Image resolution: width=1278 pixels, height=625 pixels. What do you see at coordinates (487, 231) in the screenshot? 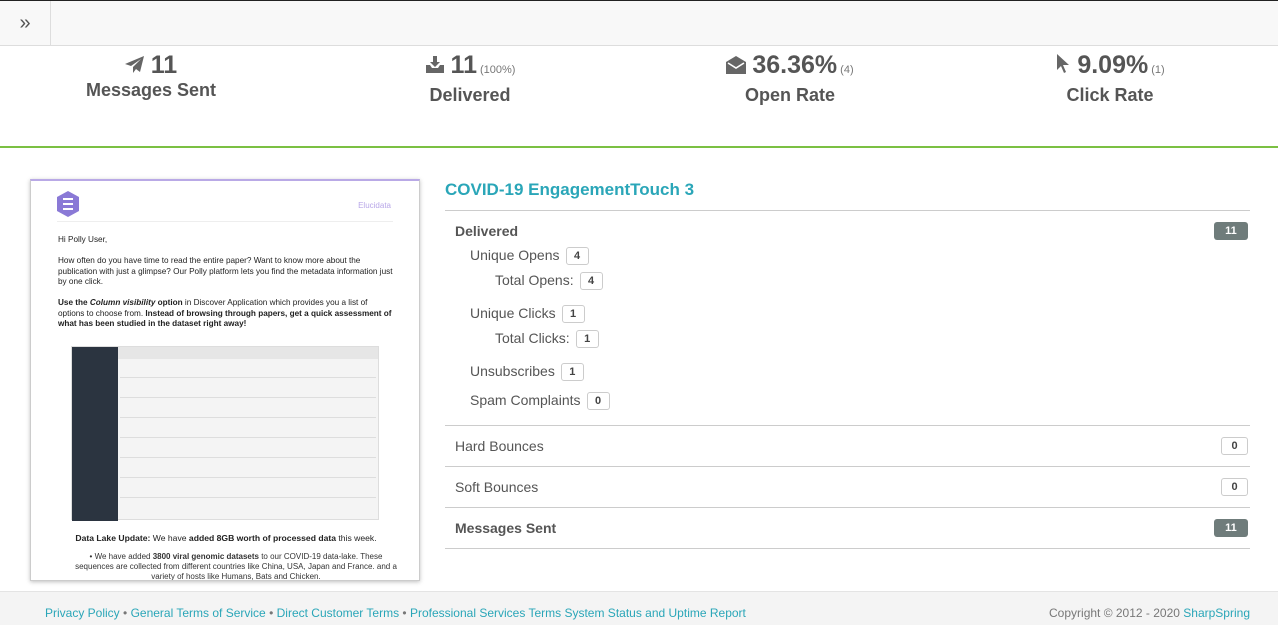
I see `delivered-label: Delivered` at bounding box center [487, 231].